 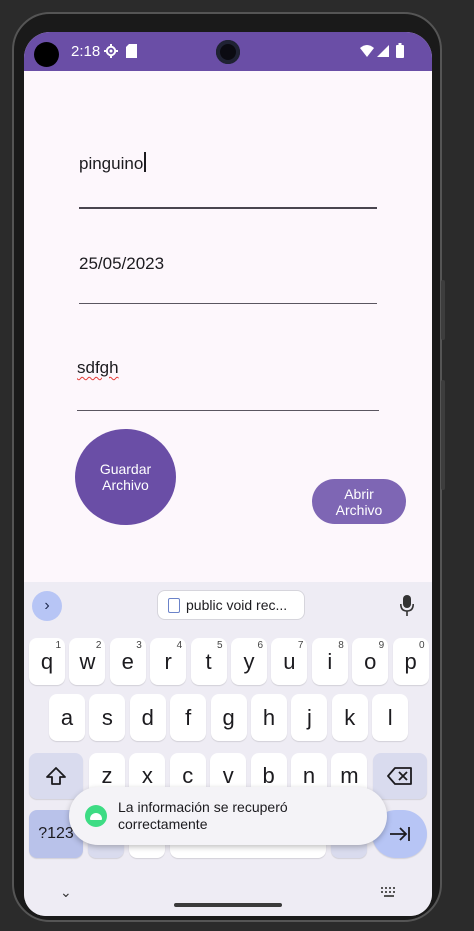 I want to click on front-camera-cutout, so click(x=46, y=54).